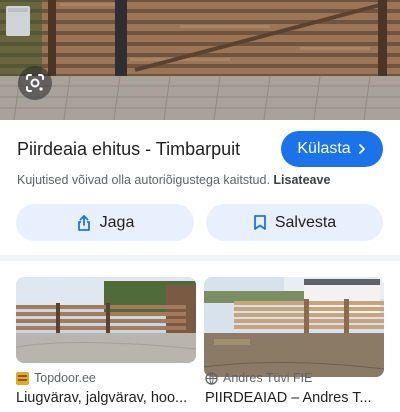  I want to click on visit-button-label: Külasta, so click(324, 148).